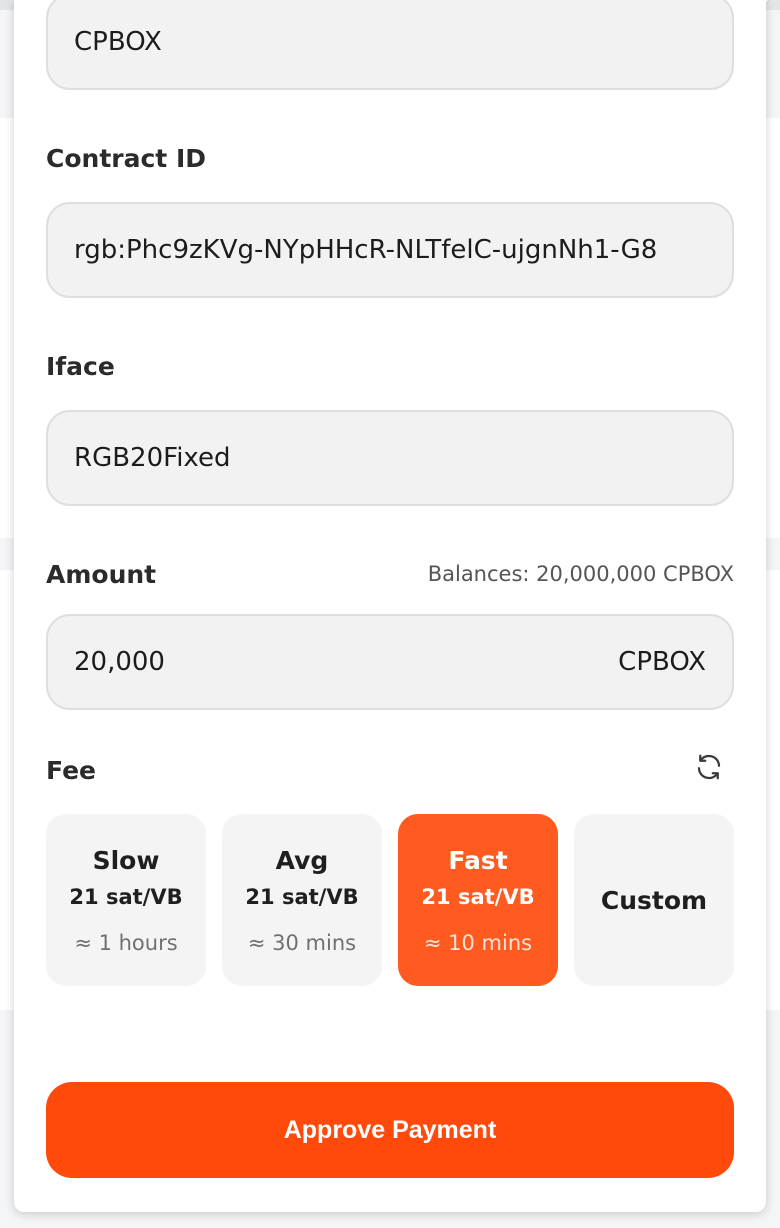  I want to click on fee-option-fast: Fast 21 sat/VB ≈ 10 mins, so click(478, 900).